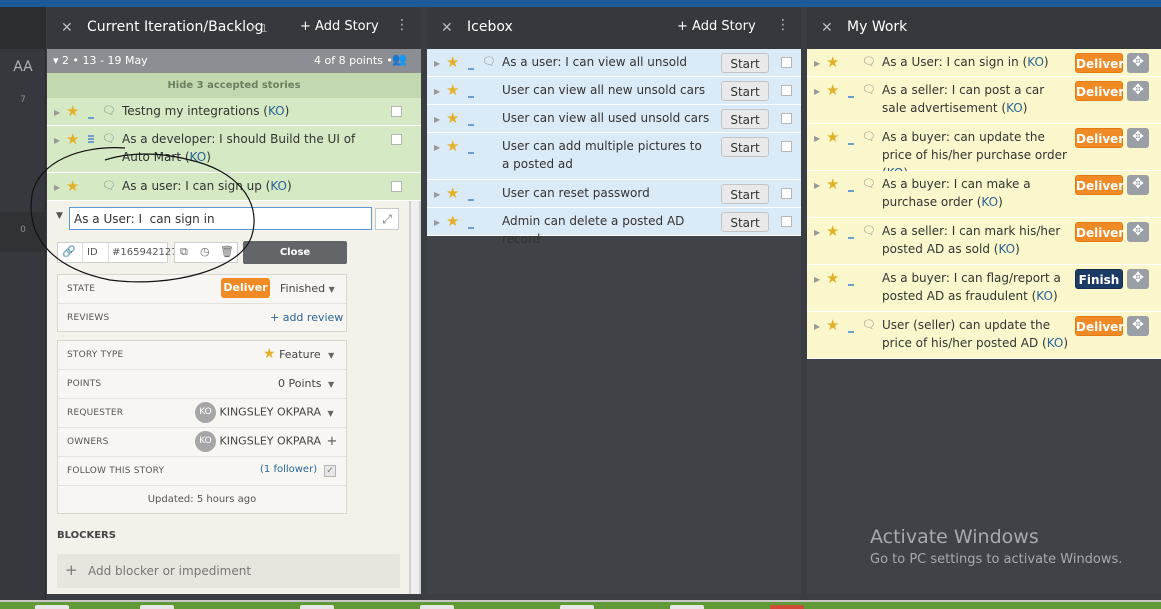  What do you see at coordinates (614, 194) in the screenshot?
I see `story-row: ▶ ★ User can reset password Start` at bounding box center [614, 194].